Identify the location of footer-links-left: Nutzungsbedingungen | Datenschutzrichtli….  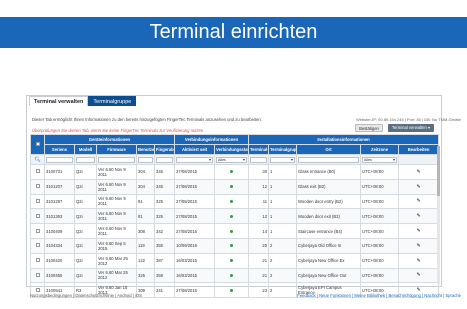
(86, 295).